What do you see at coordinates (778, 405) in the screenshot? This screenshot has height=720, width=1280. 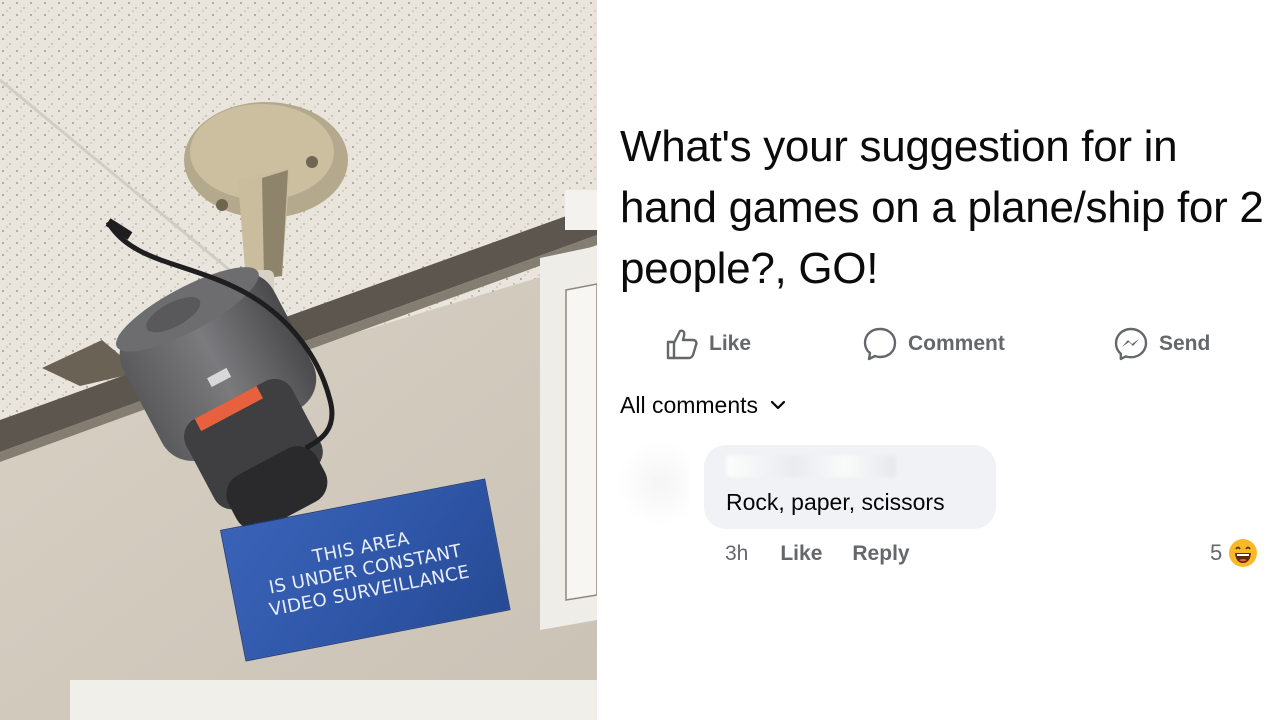 I see `chevron-down-icon` at bounding box center [778, 405].